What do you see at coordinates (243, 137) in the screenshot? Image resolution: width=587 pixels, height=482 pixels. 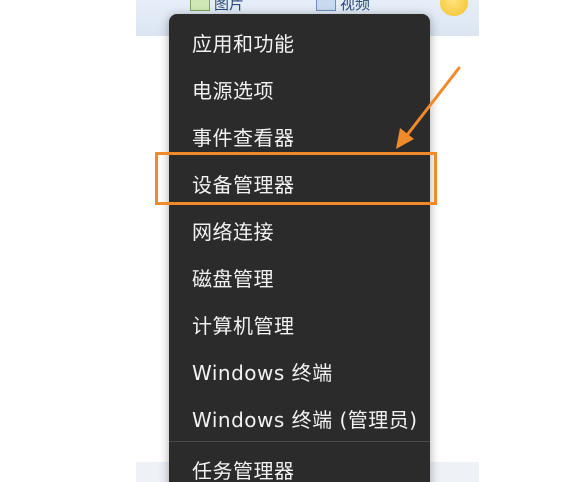 I see `menu-item-label: 事件查看器` at bounding box center [243, 137].